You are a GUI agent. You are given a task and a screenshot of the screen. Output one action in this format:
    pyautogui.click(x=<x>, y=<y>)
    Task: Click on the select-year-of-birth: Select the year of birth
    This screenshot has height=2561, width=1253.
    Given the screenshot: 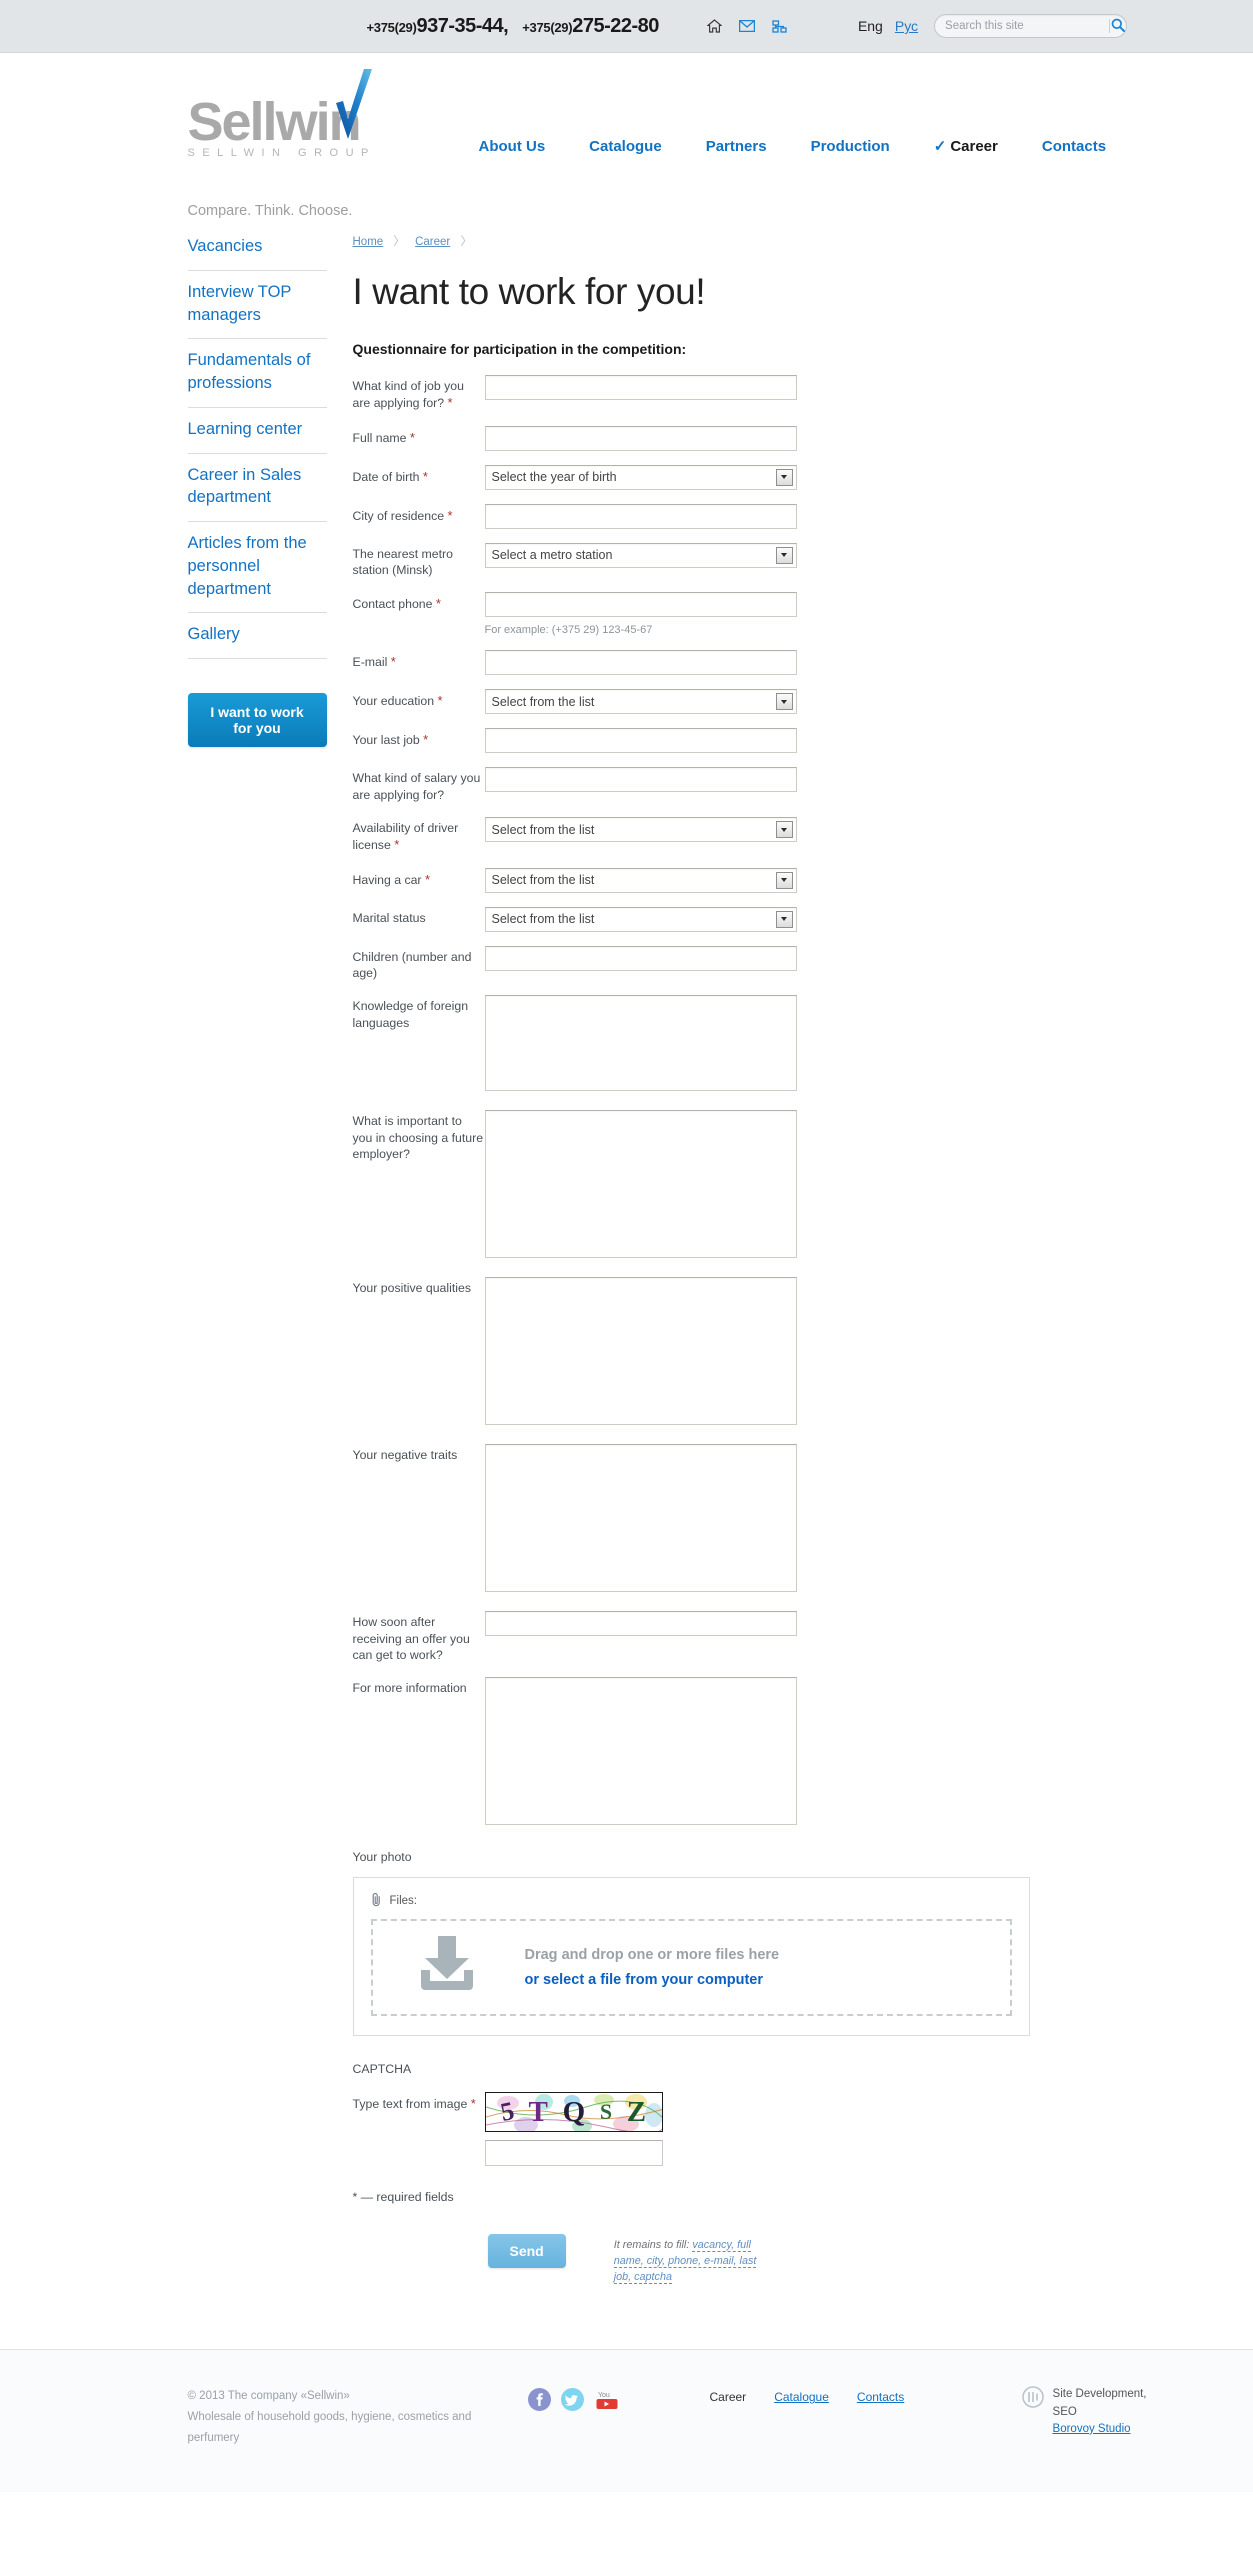 What is the action you would take?
    pyautogui.click(x=640, y=477)
    